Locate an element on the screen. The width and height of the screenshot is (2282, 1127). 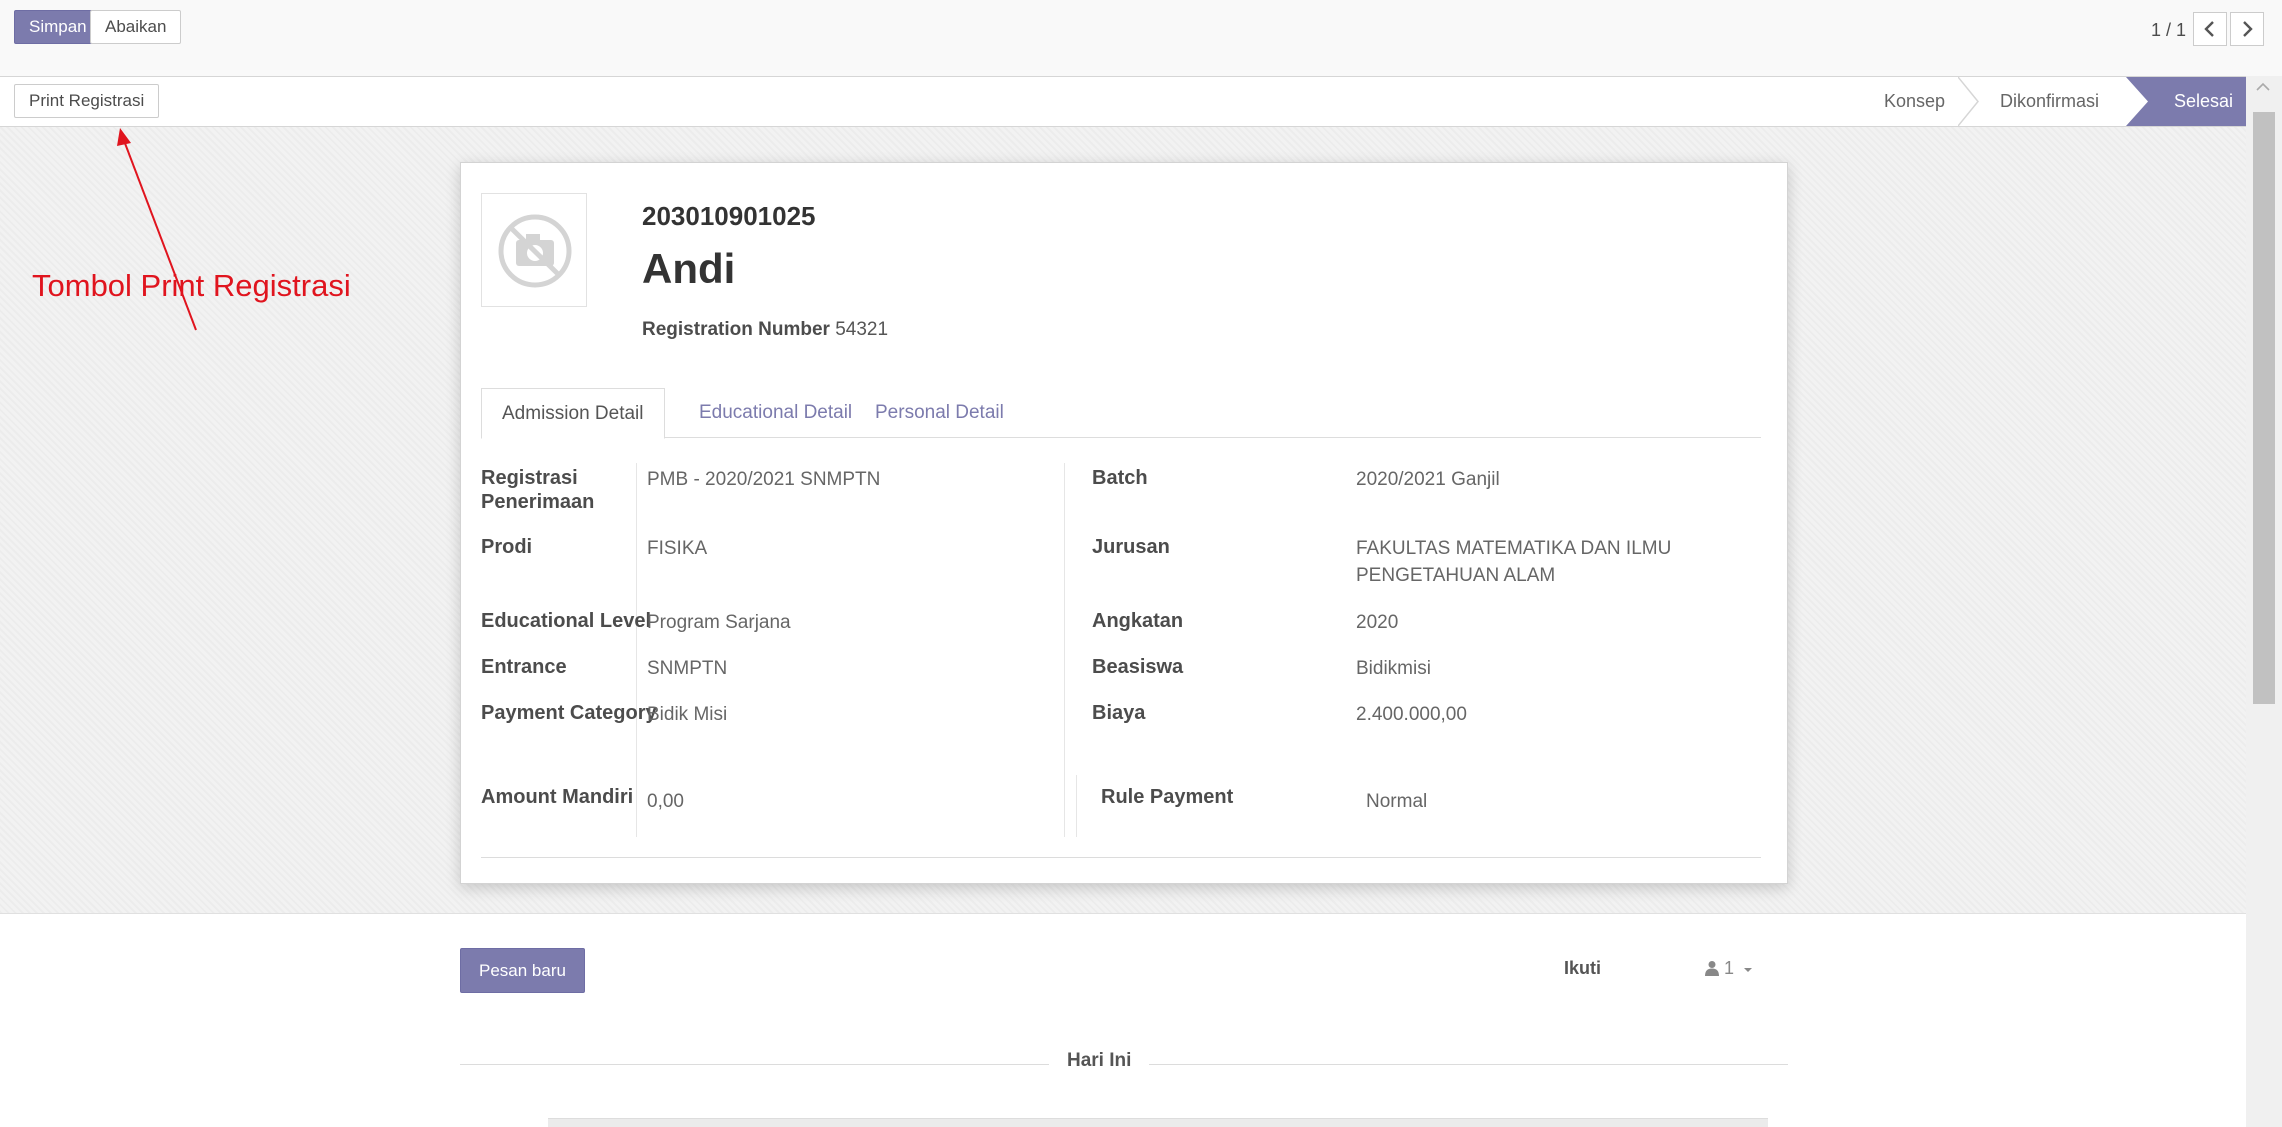
caret-down-icon is located at coordinates (1748, 970).